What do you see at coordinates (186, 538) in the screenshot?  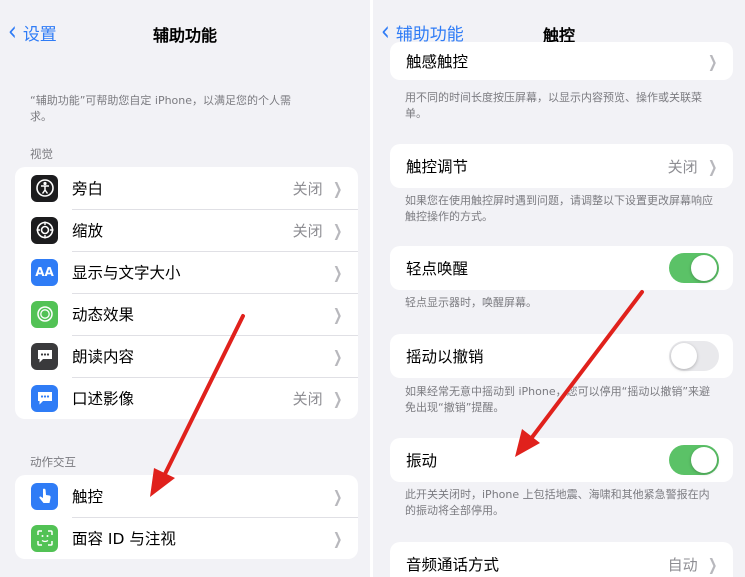 I see `list-item-face-id-attention: 面容 ID 与注视 ❯` at bounding box center [186, 538].